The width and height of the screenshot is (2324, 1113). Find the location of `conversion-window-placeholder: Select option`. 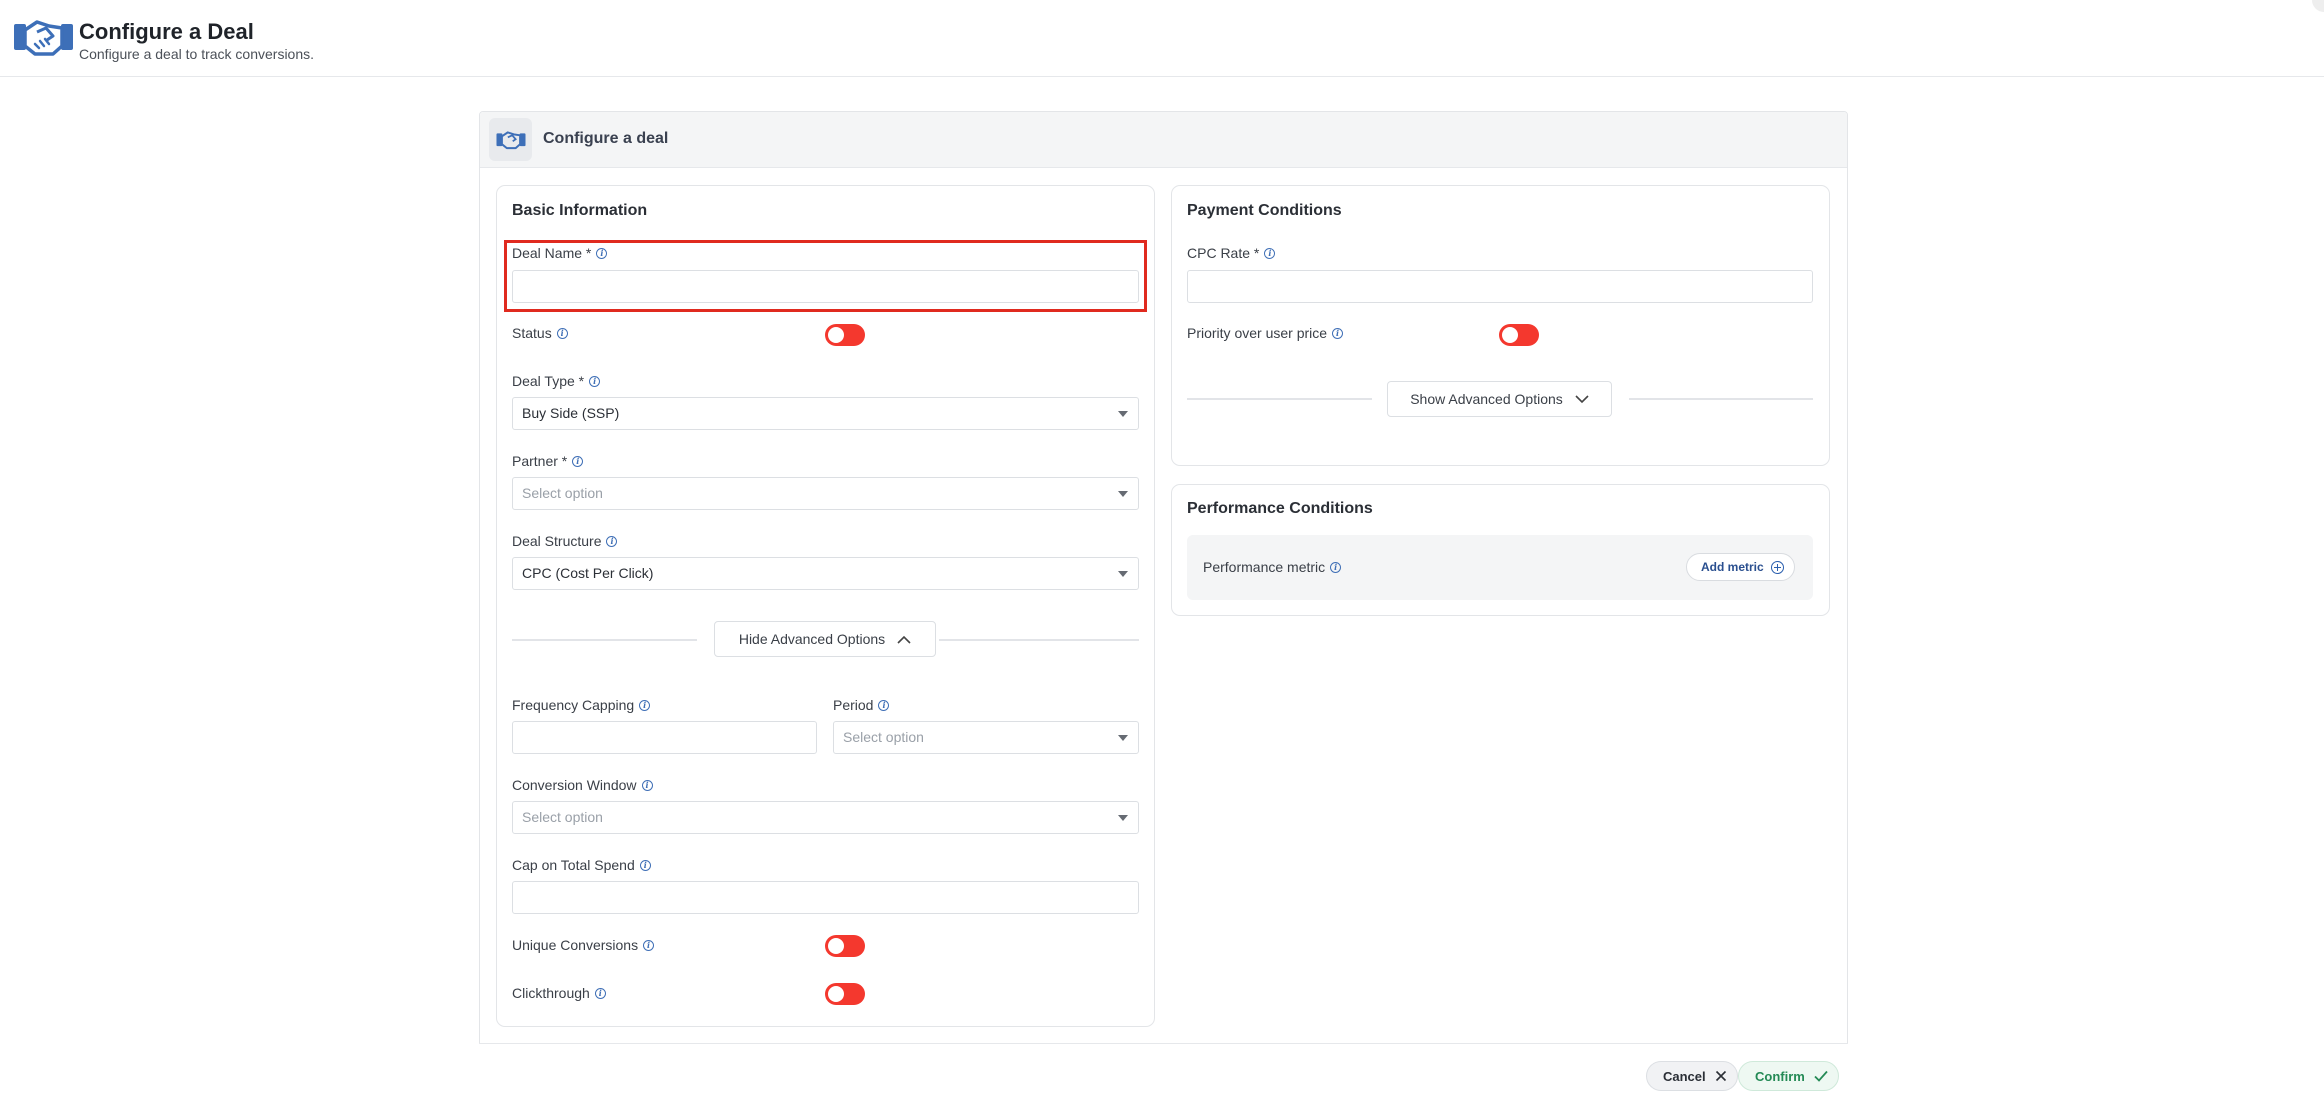

conversion-window-placeholder: Select option is located at coordinates (562, 817).